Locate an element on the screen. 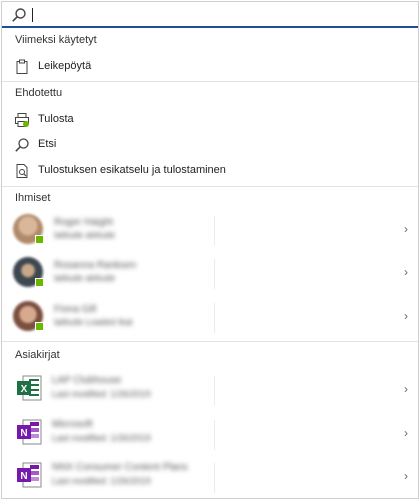 The image size is (420, 500). person-name: Fiona Gill is located at coordinates (75, 309).